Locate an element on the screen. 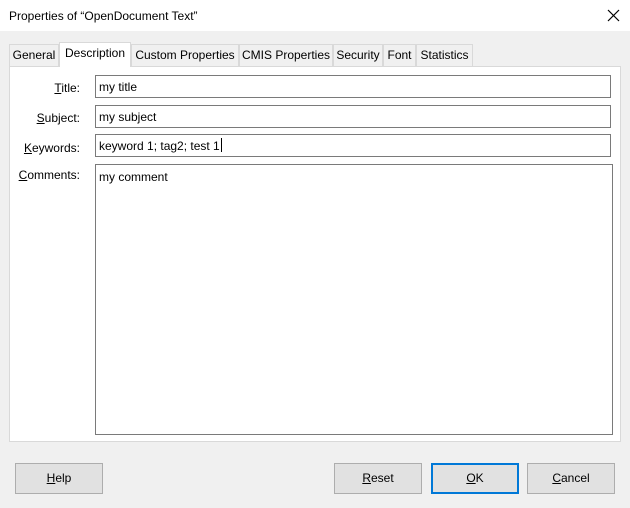  comments-label: Comments: is located at coordinates (49, 175).